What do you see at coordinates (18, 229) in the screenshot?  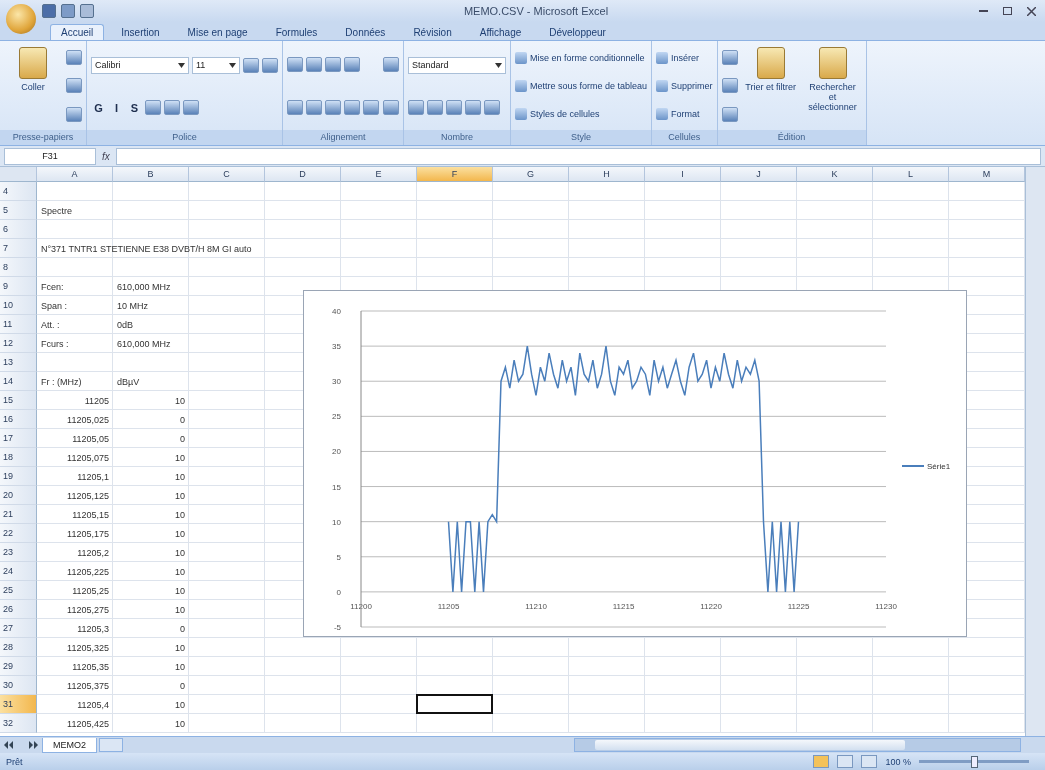 I see `row-header: 6` at bounding box center [18, 229].